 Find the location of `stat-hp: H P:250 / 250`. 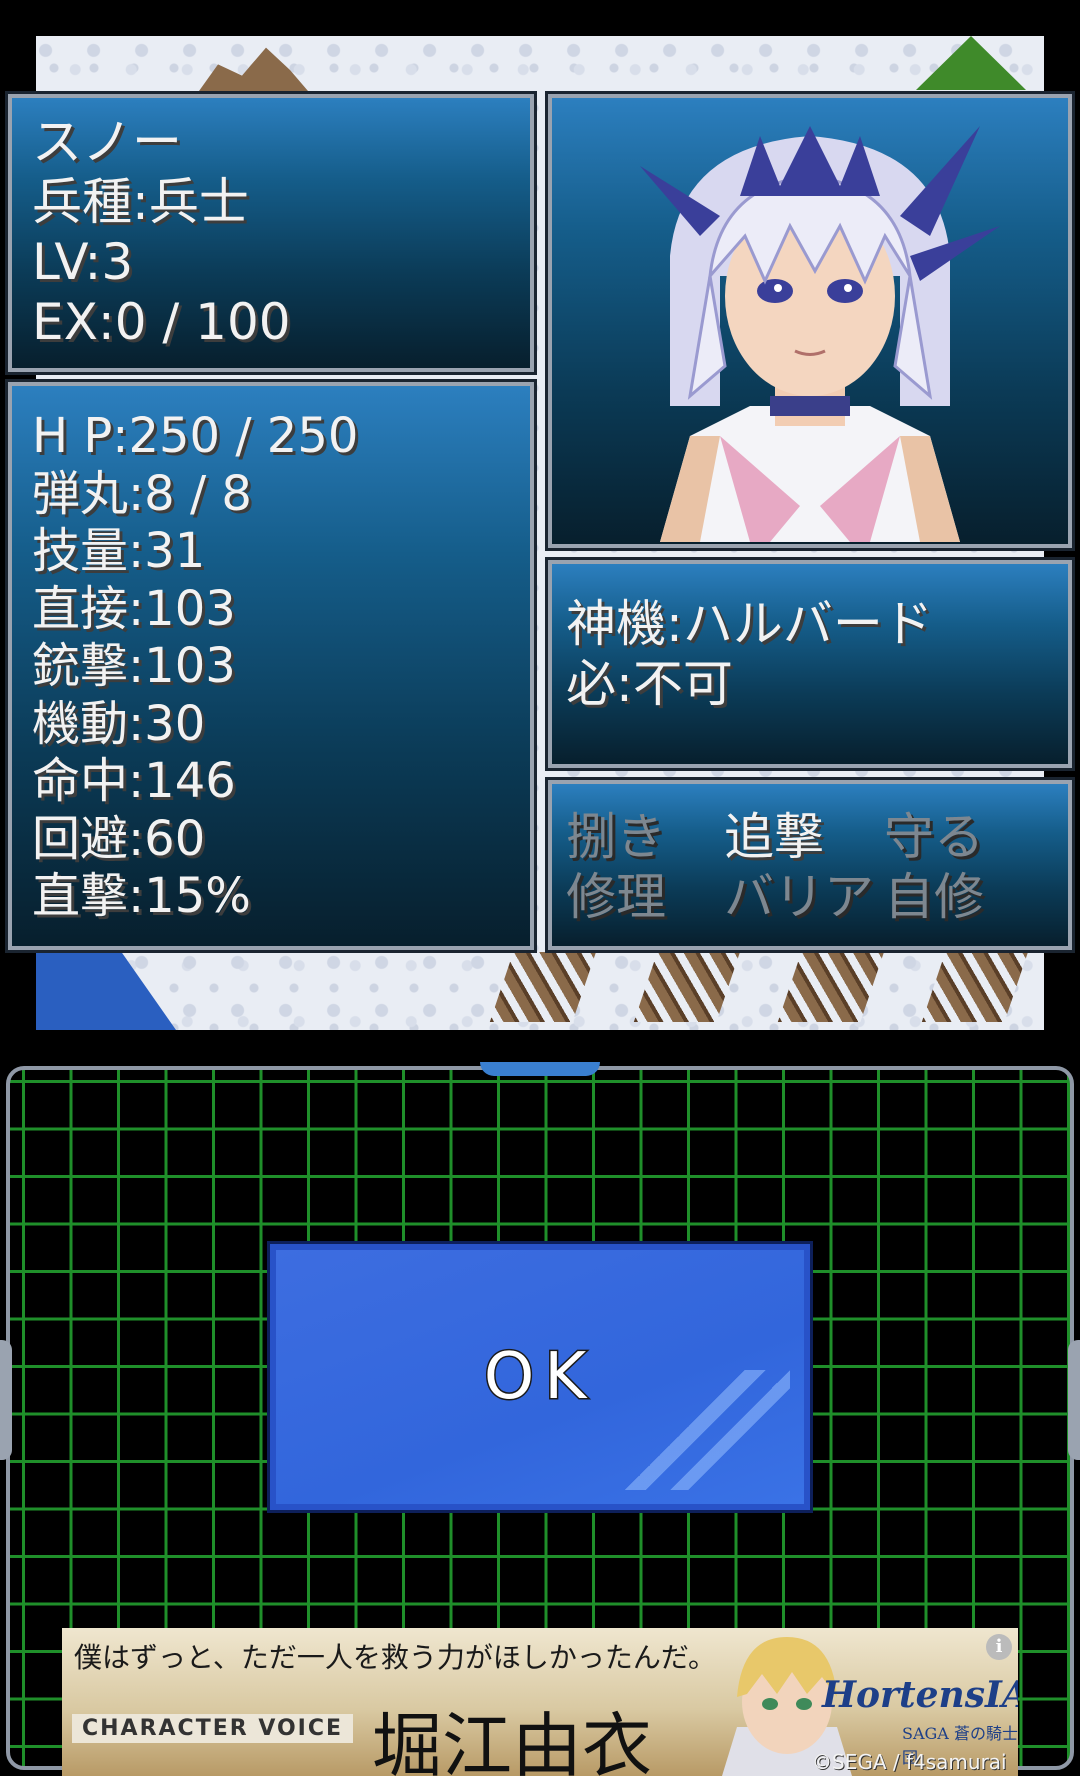

stat-hp: H P:250 / 250 is located at coordinates (195, 436).